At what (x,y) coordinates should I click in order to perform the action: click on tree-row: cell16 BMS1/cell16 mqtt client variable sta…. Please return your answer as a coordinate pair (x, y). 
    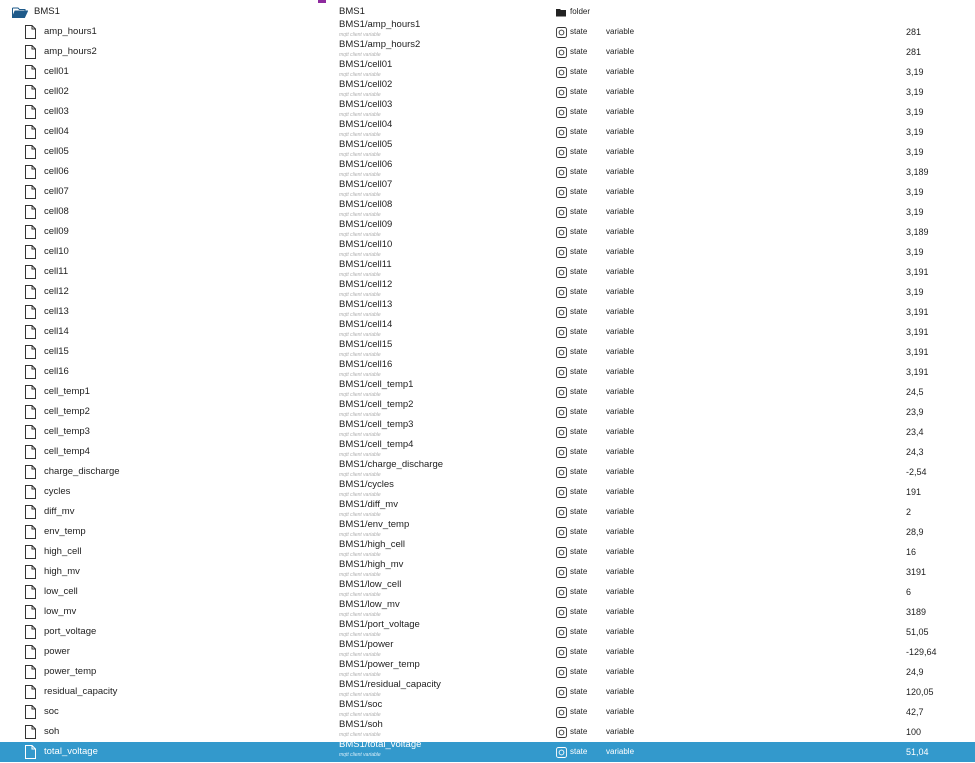
    Looking at the image, I should click on (487, 370).